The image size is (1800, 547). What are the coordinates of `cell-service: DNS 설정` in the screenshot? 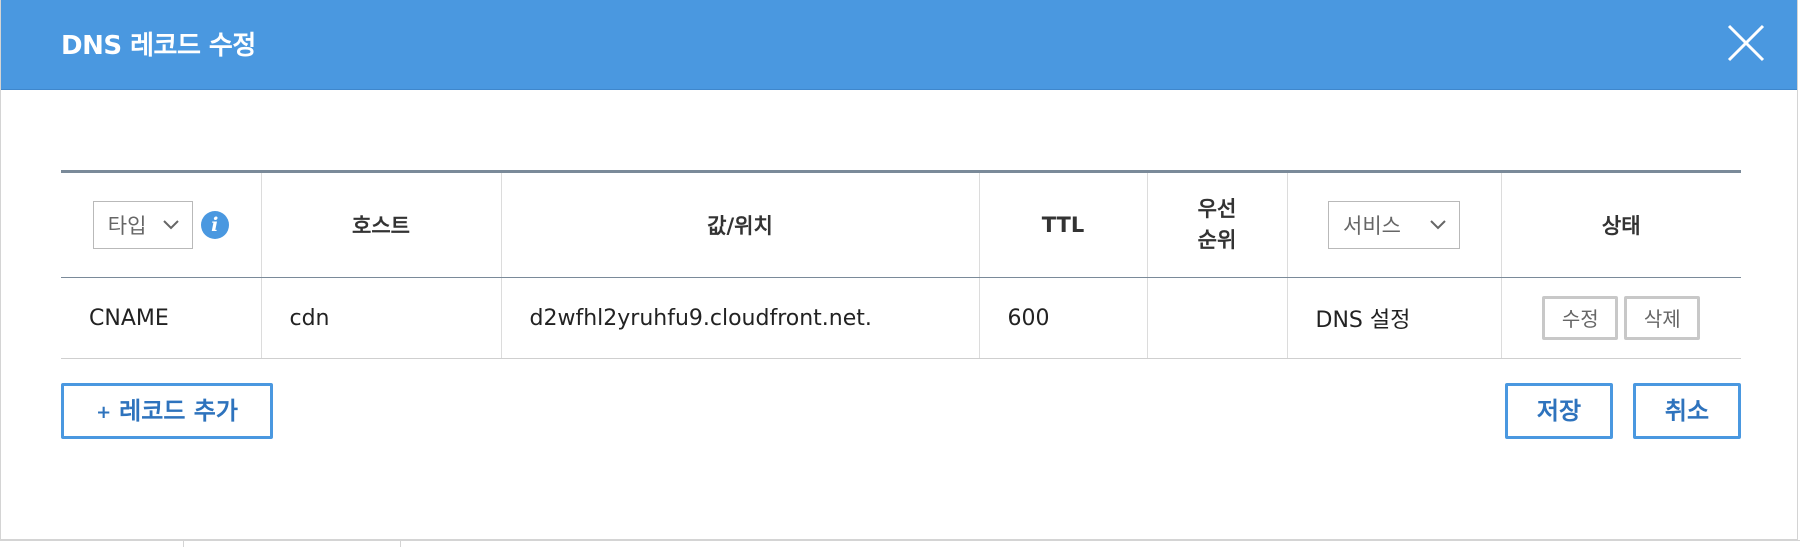 It's located at (1394, 318).